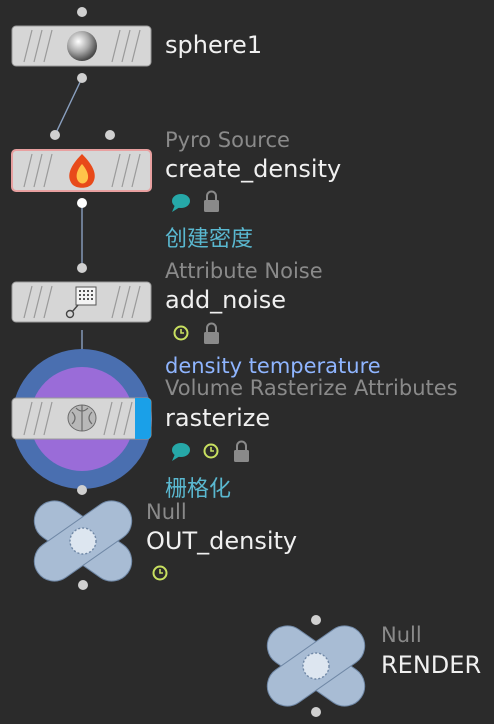 The height and width of the screenshot is (724, 494). What do you see at coordinates (273, 366) in the screenshot?
I see `node-attributes-rasterize: density temperature` at bounding box center [273, 366].